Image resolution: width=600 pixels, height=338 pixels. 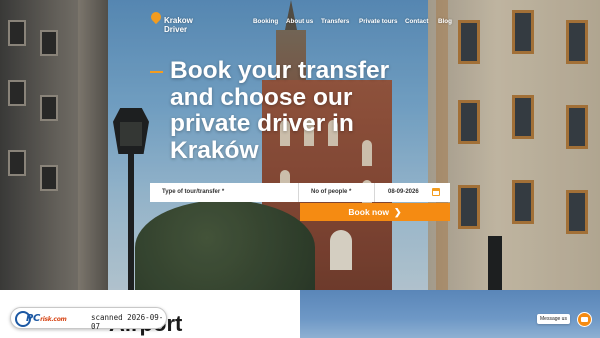 I want to click on logo-line-2: Driver, so click(x=176, y=29).